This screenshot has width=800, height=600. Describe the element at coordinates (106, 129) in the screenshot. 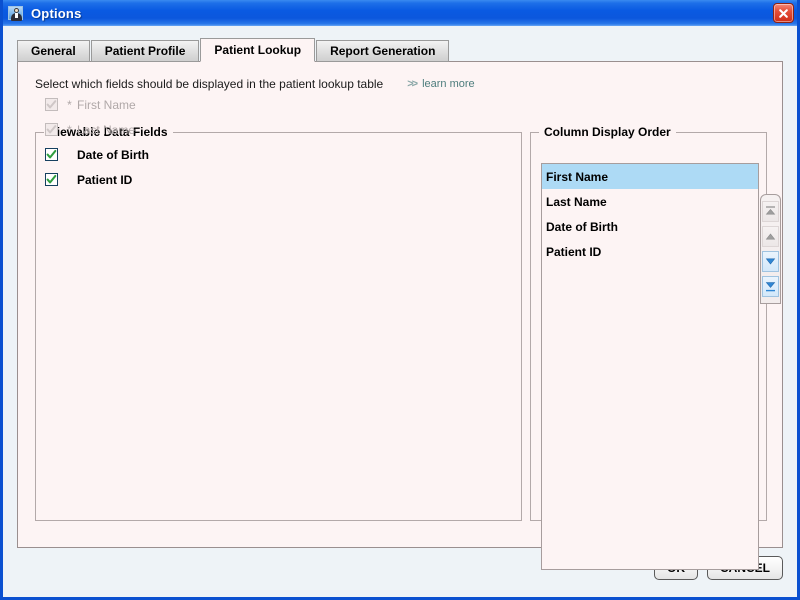

I see `field-label-last-name: Last Name` at that location.